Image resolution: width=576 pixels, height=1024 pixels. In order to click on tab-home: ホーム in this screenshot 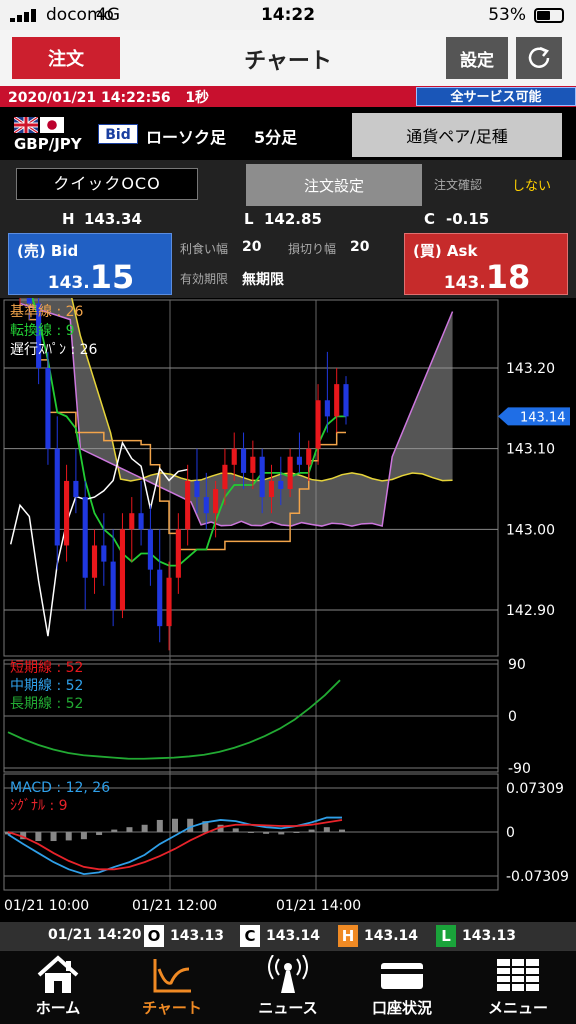, I will do `click(58, 989)`.